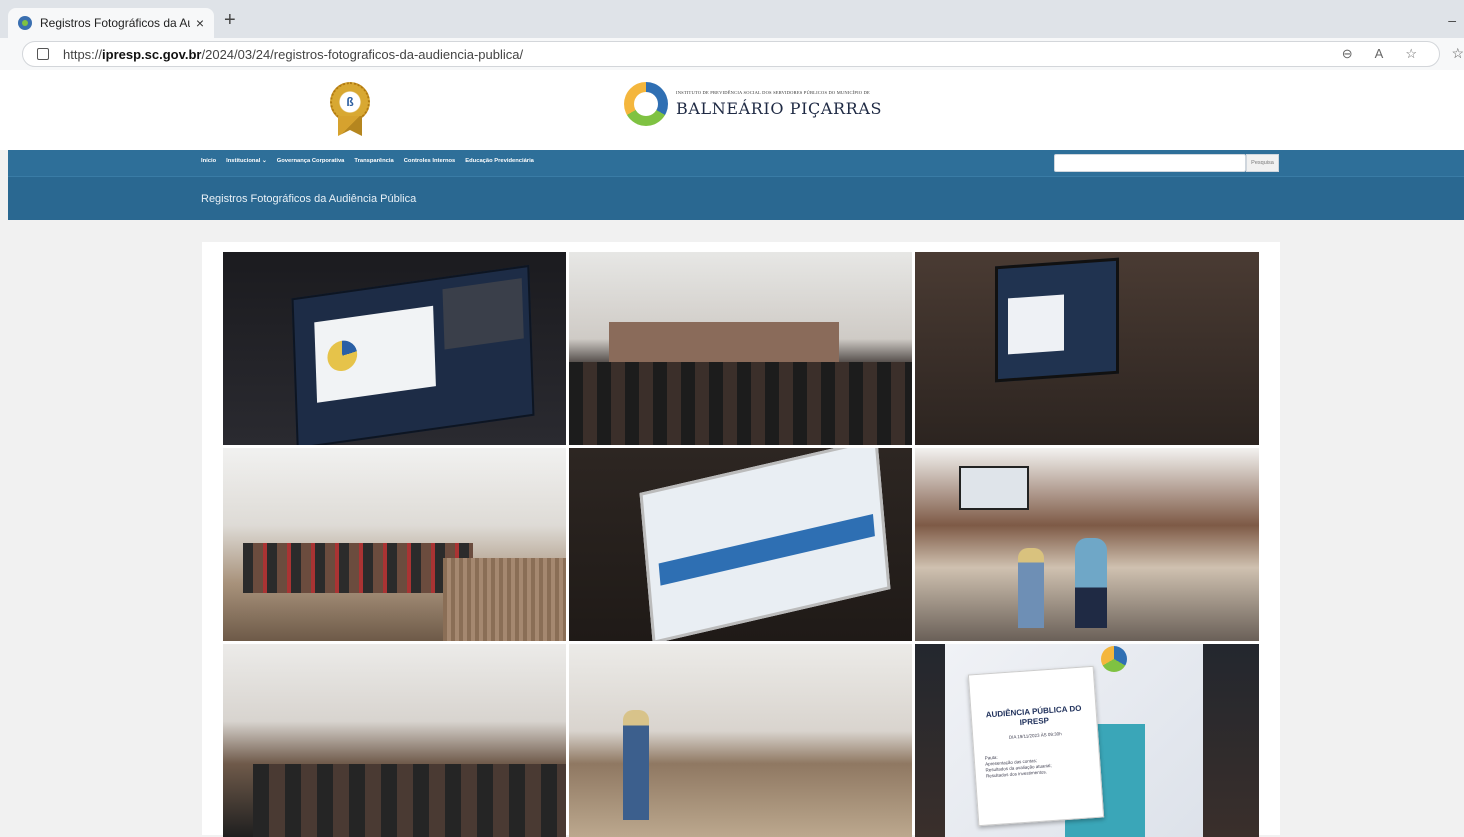  What do you see at coordinates (1262, 163) in the screenshot?
I see `search-button: Pesquisa` at bounding box center [1262, 163].